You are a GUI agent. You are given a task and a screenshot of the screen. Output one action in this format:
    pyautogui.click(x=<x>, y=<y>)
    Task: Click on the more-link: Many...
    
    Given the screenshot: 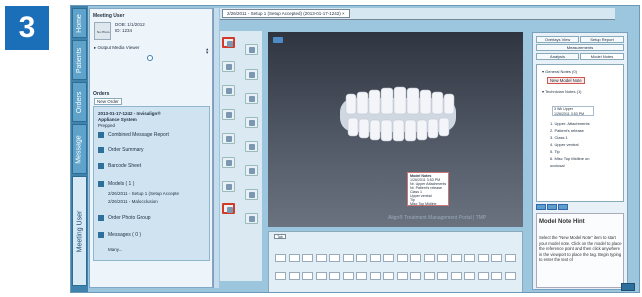 What is the action you would take?
    pyautogui.click(x=115, y=249)
    